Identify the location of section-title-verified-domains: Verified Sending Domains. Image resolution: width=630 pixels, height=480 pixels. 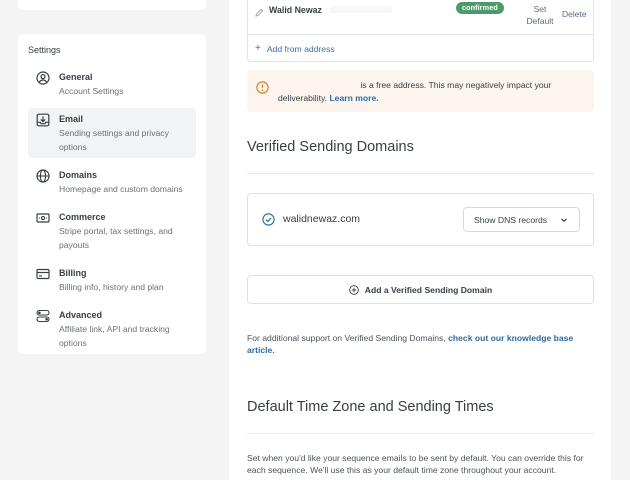
(330, 147).